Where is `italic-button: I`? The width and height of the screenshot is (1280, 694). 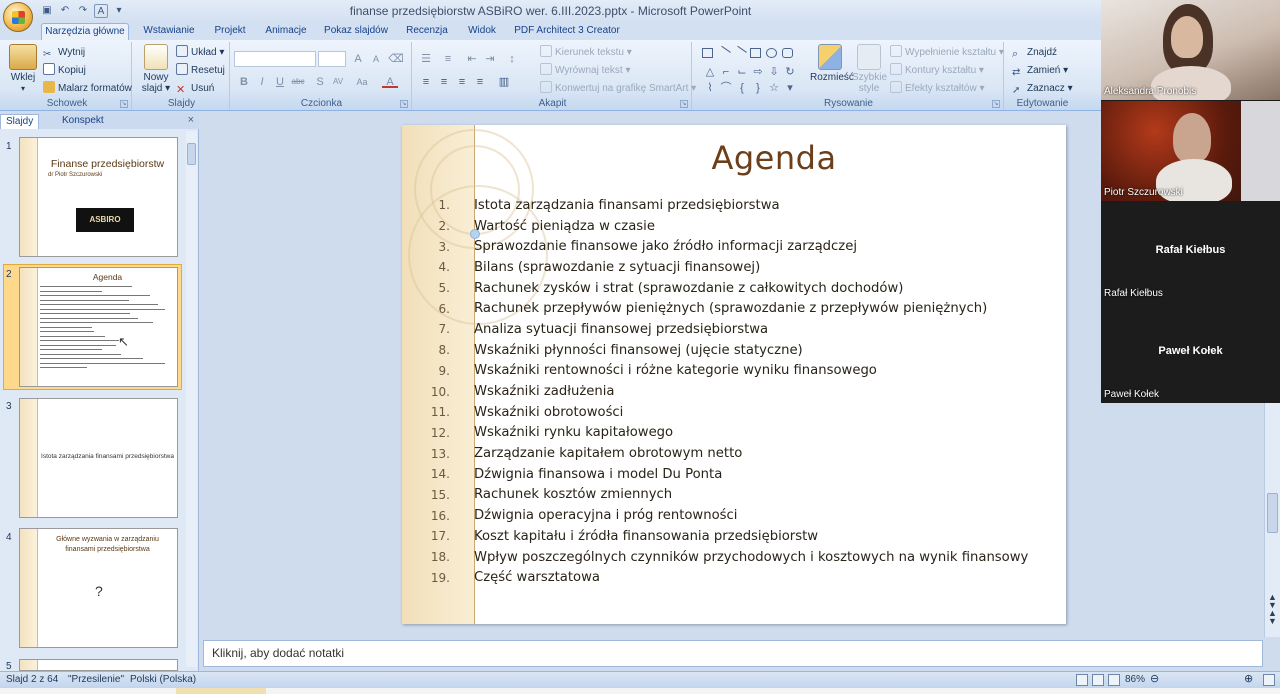 italic-button: I is located at coordinates (262, 82).